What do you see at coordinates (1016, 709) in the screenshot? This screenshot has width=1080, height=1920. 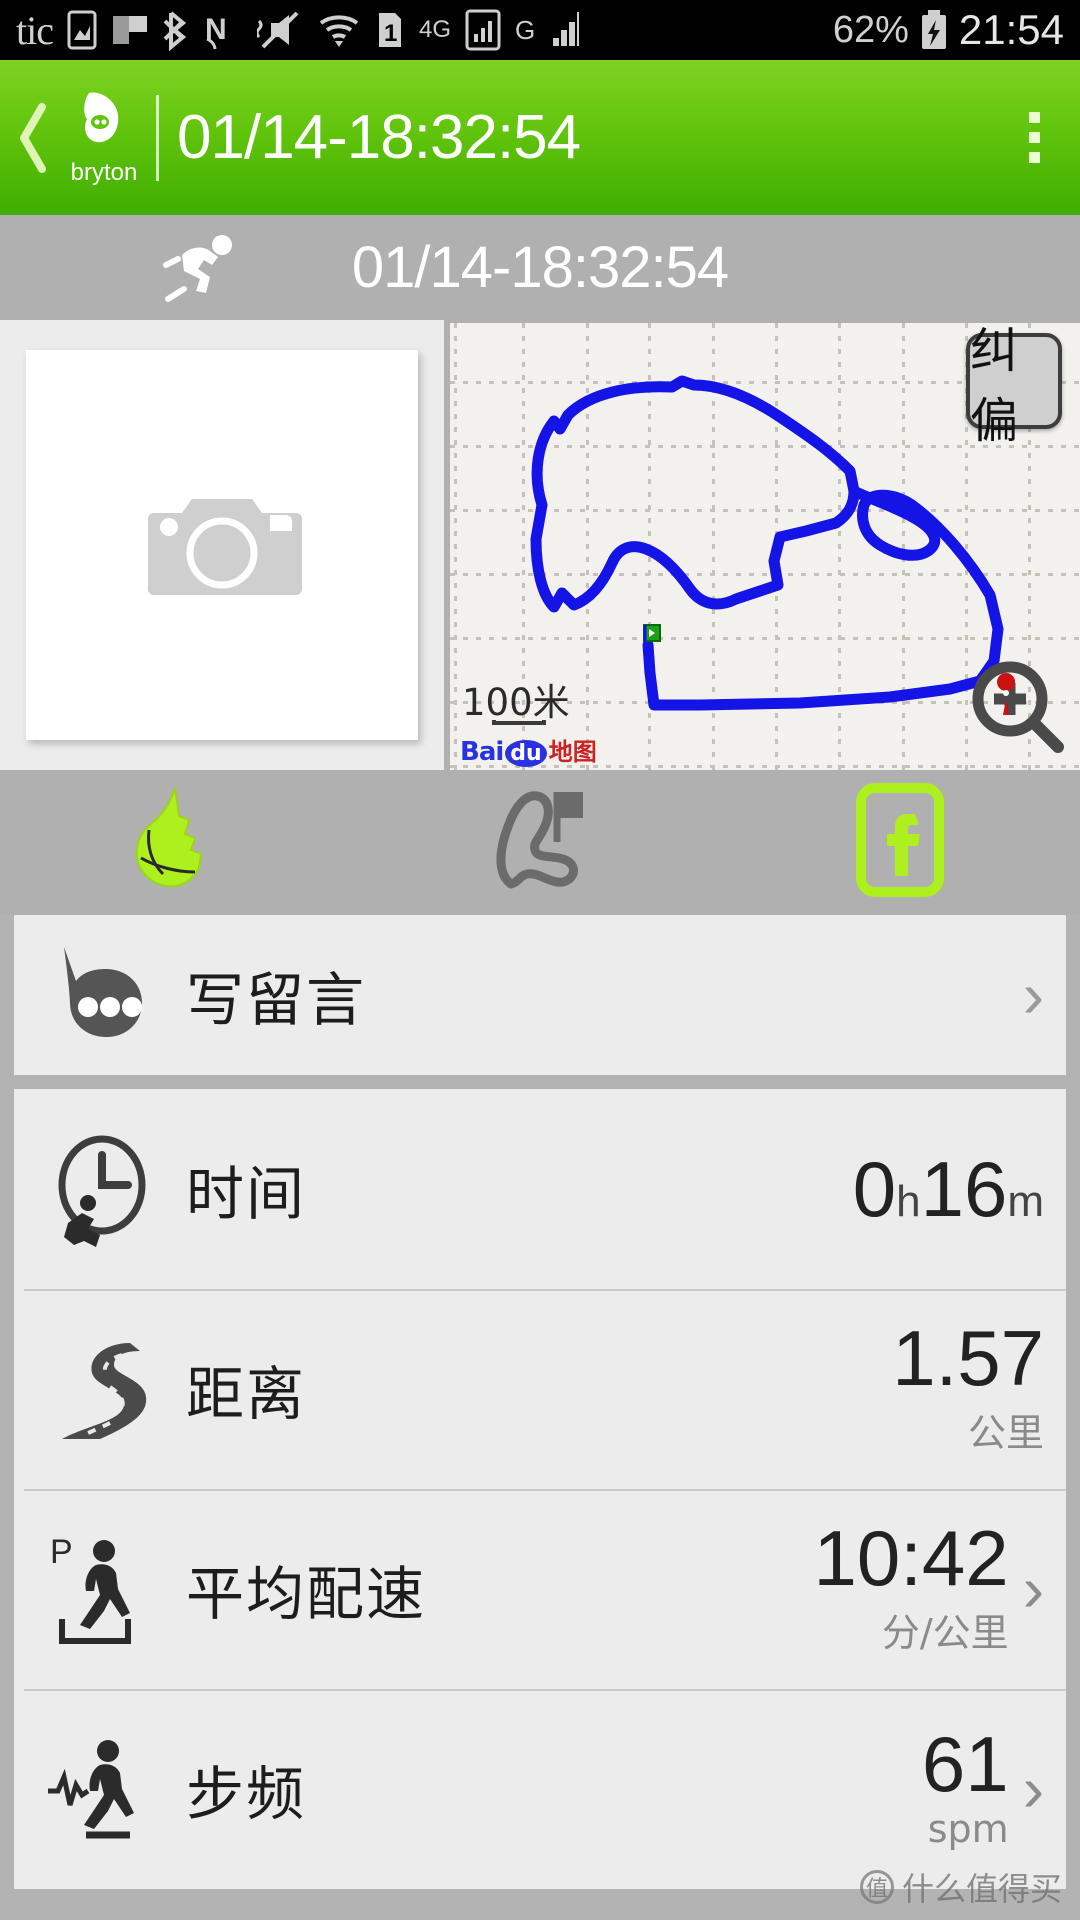 I see `magnifier-plus-icon` at bounding box center [1016, 709].